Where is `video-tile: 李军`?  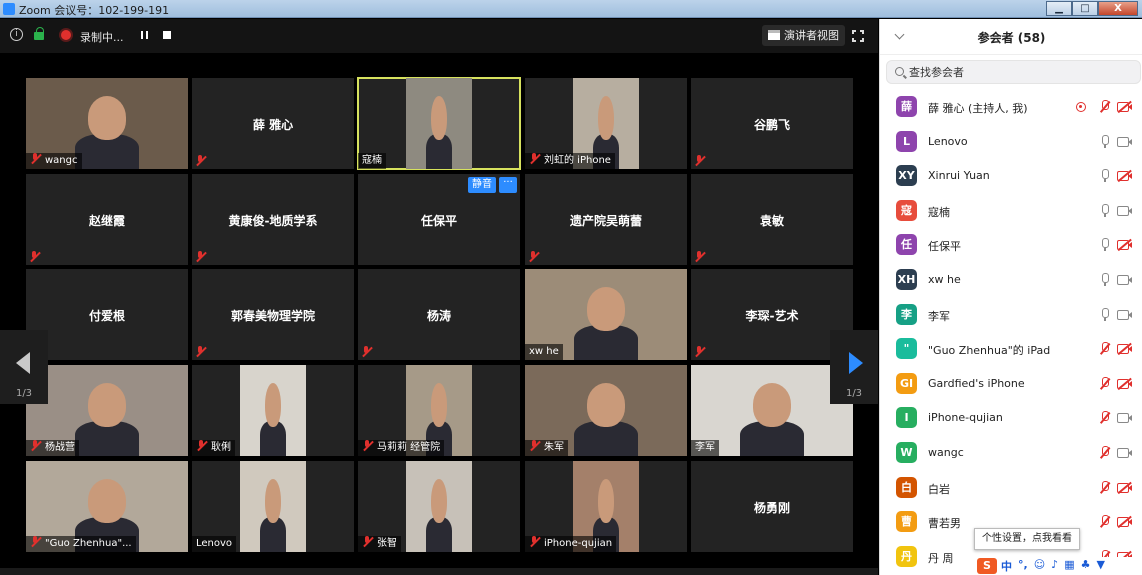 video-tile: 李军 is located at coordinates (772, 410).